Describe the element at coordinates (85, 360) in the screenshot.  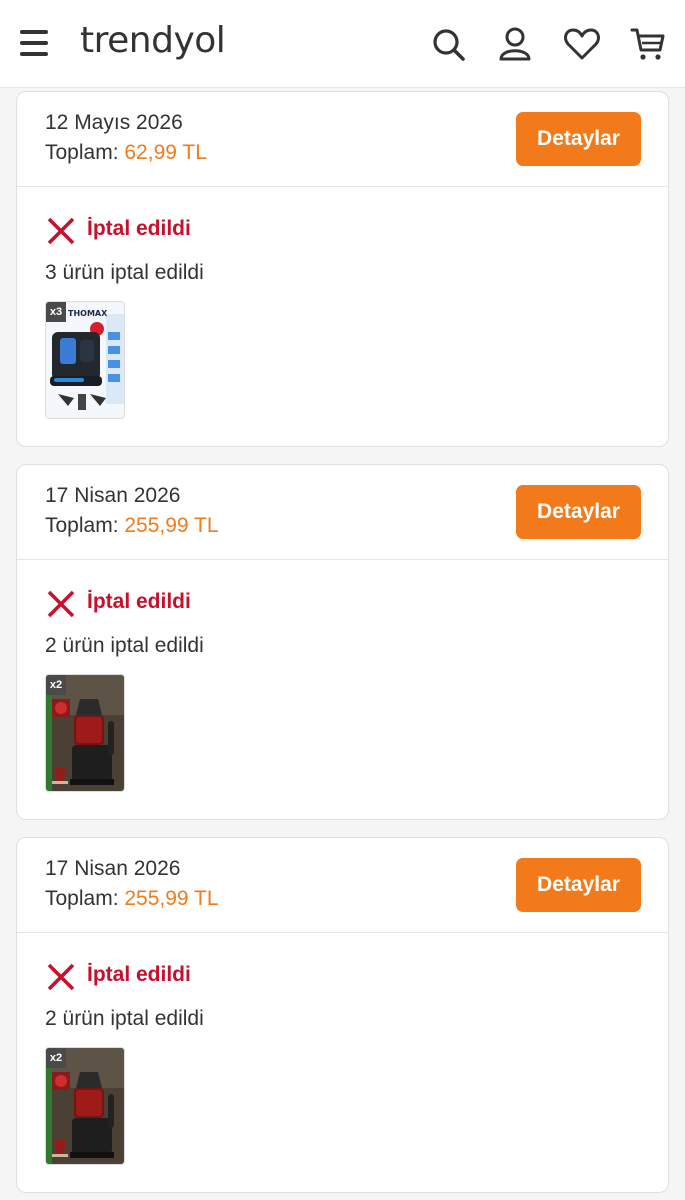
I see `product-thumbnail: x3 THOMAX` at that location.